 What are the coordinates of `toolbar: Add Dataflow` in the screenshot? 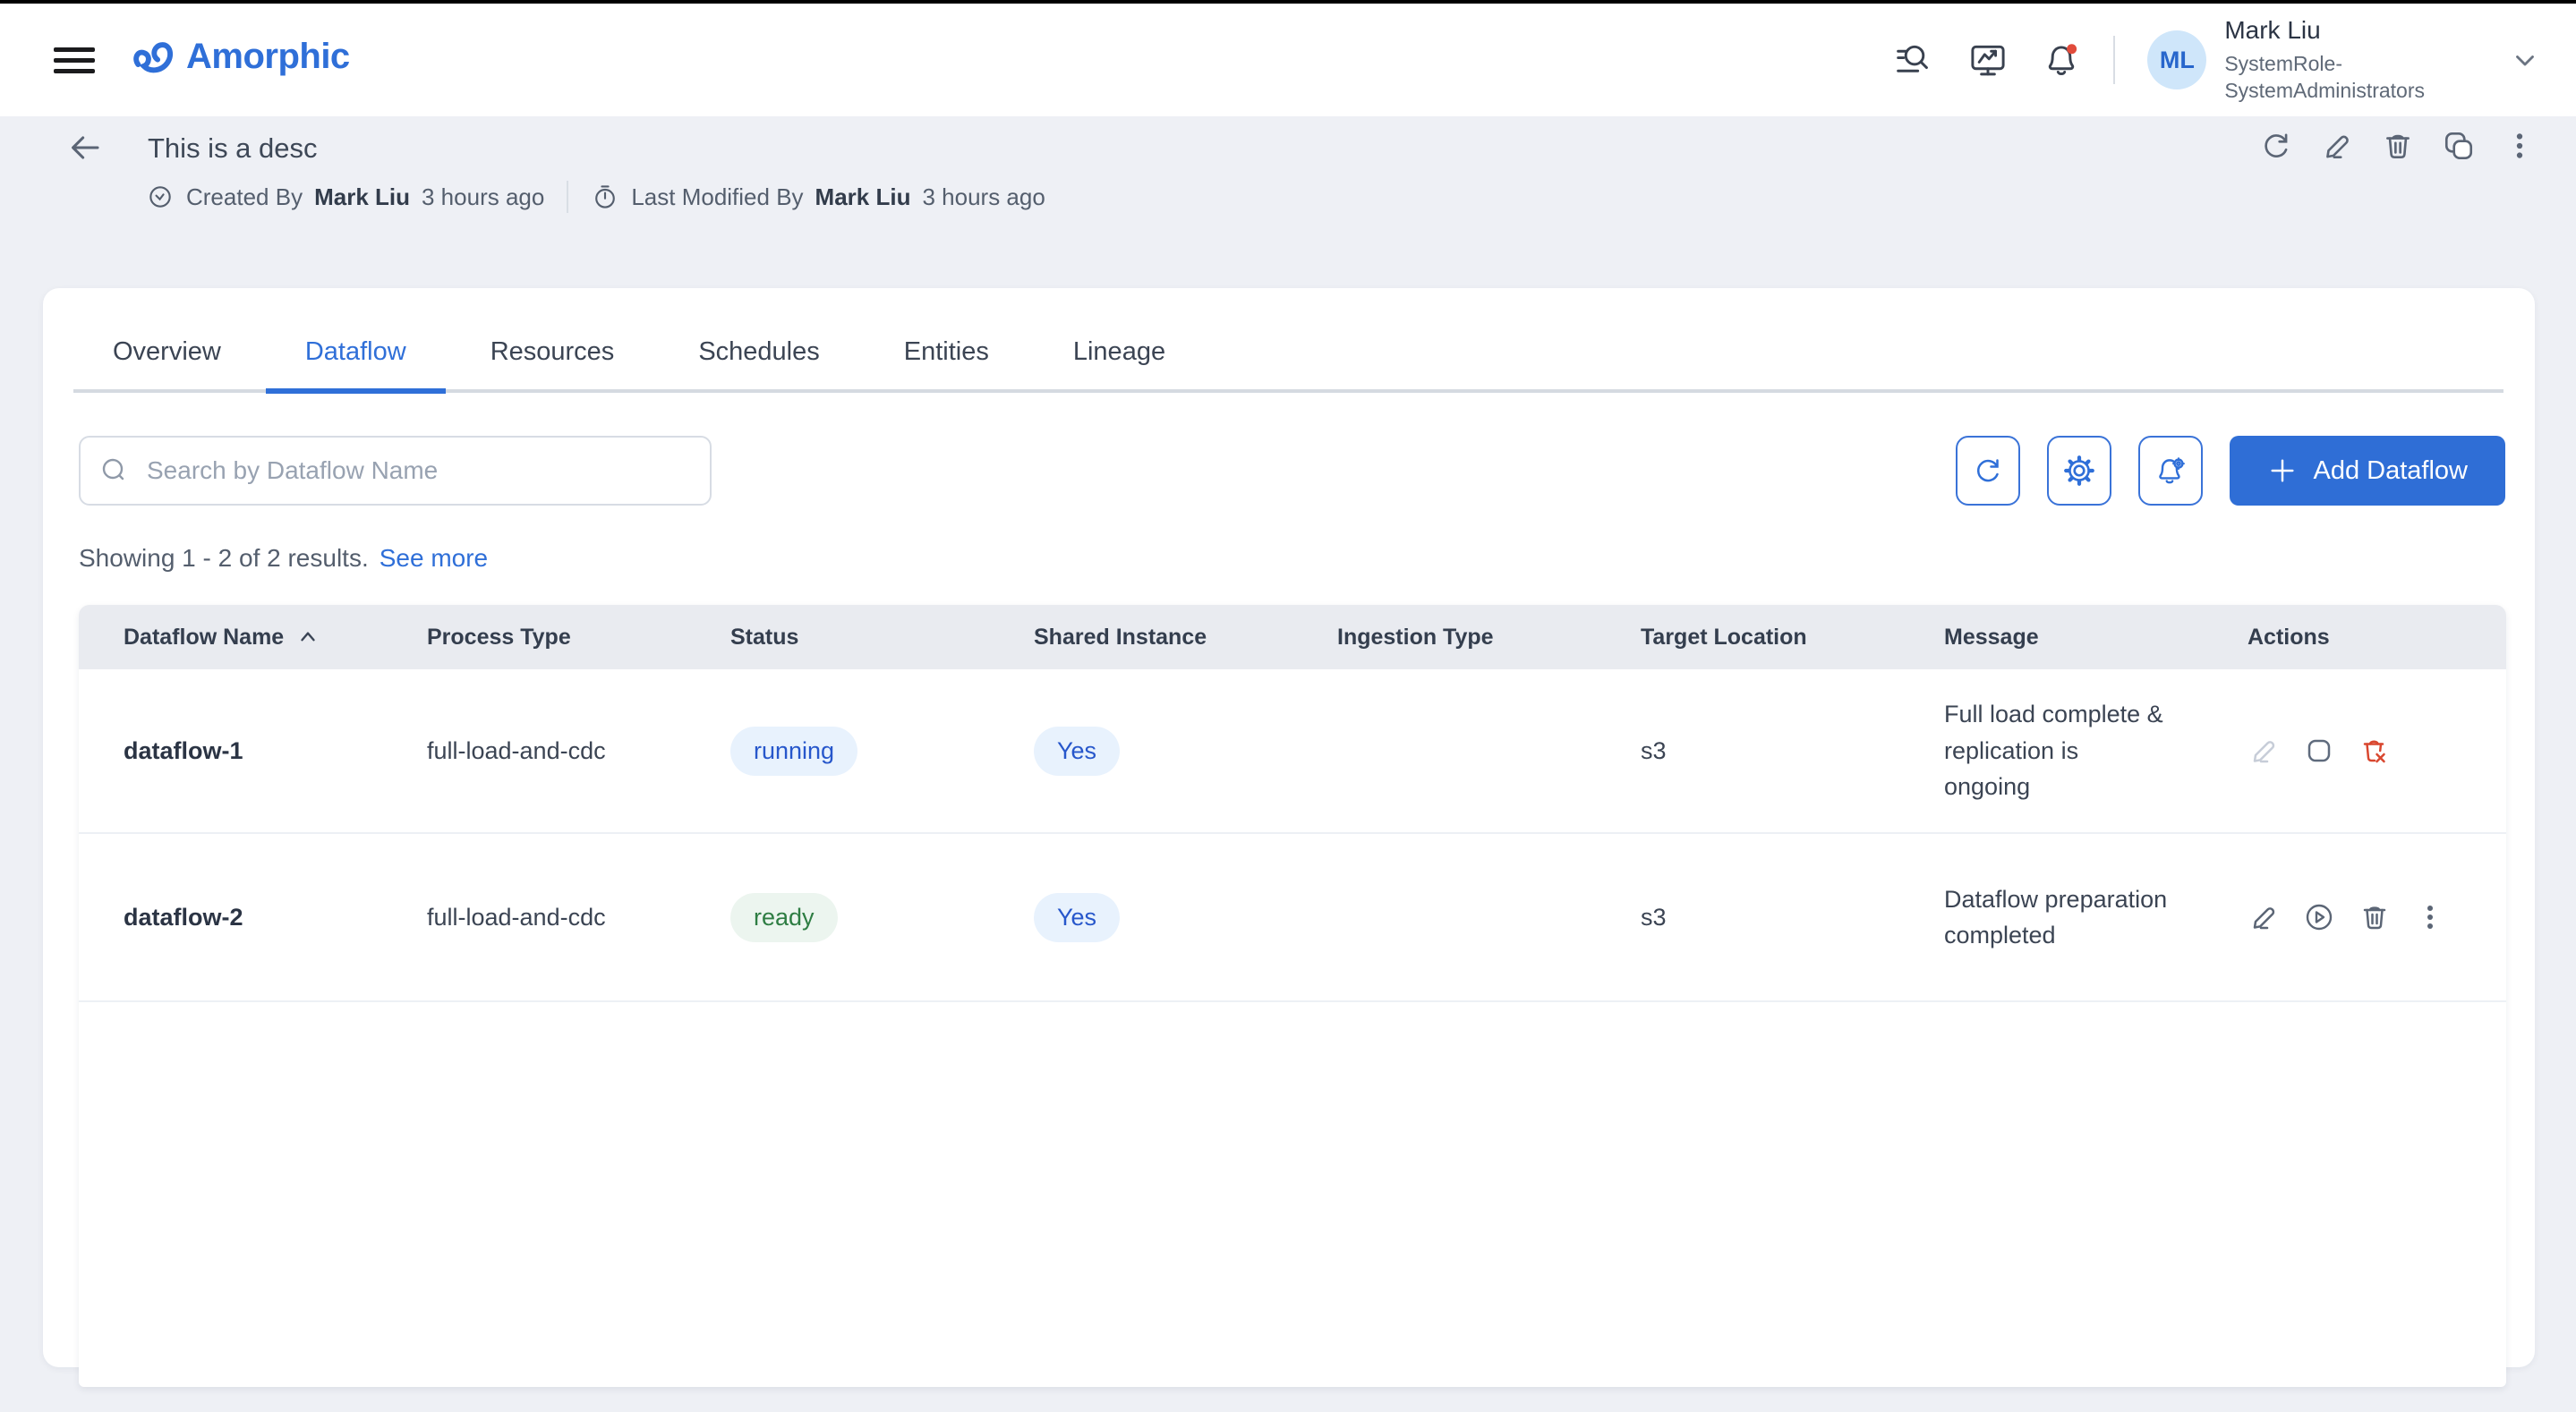 It's located at (1292, 471).